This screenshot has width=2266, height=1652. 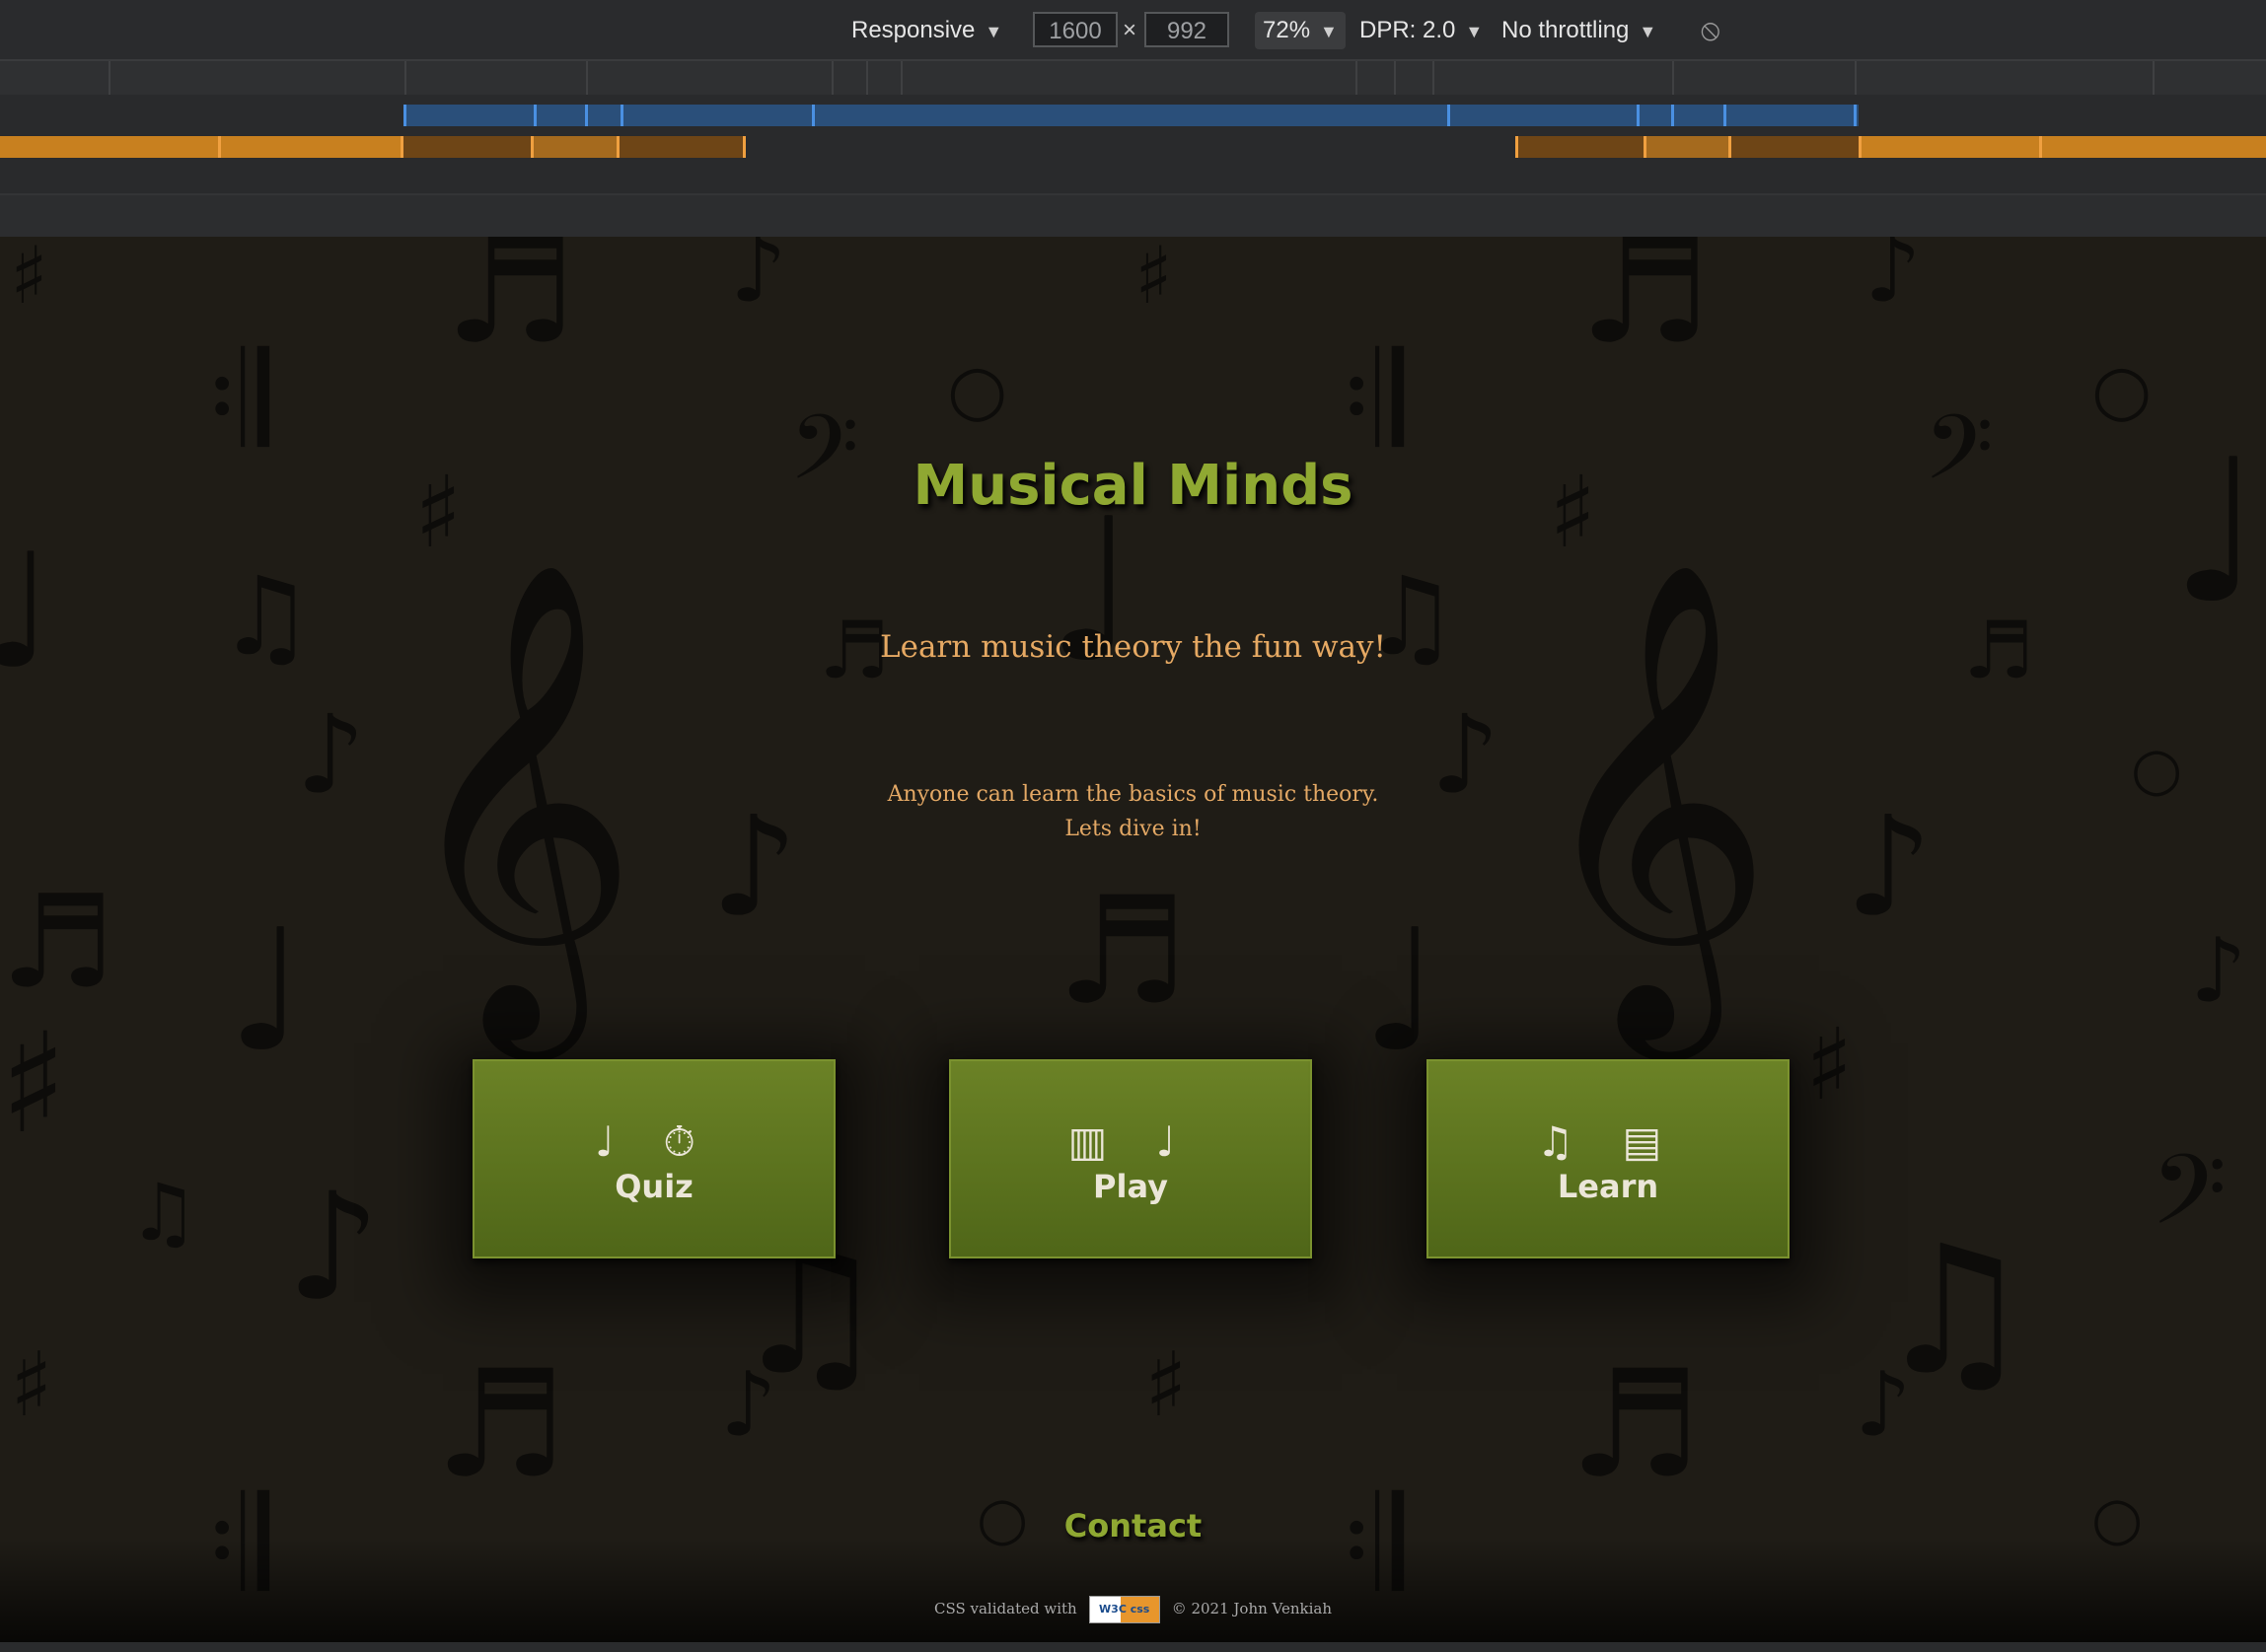 I want to click on device-select: Responsive ▼, so click(x=926, y=30).